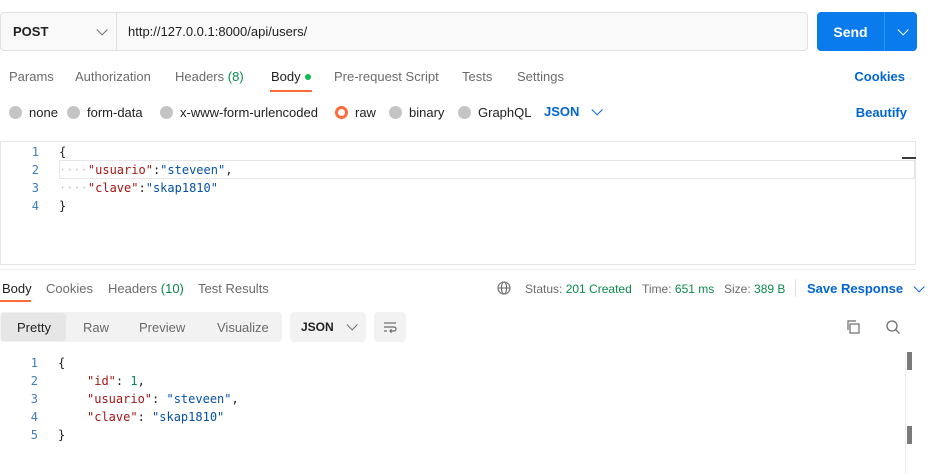  I want to click on tab-tests: Tests, so click(477, 76).